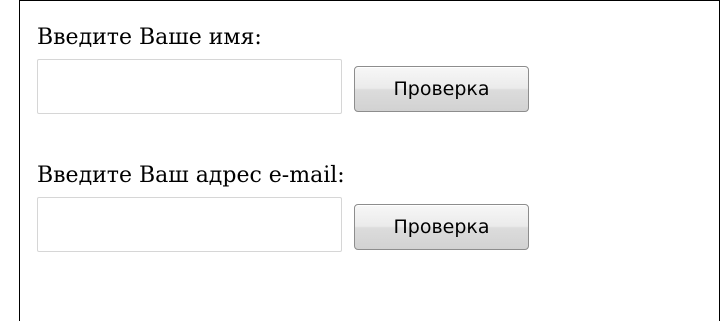 Image resolution: width=724 pixels, height=321 pixels. Describe the element at coordinates (149, 37) in the screenshot. I see `name-label: Введите Ваше имя:` at that location.